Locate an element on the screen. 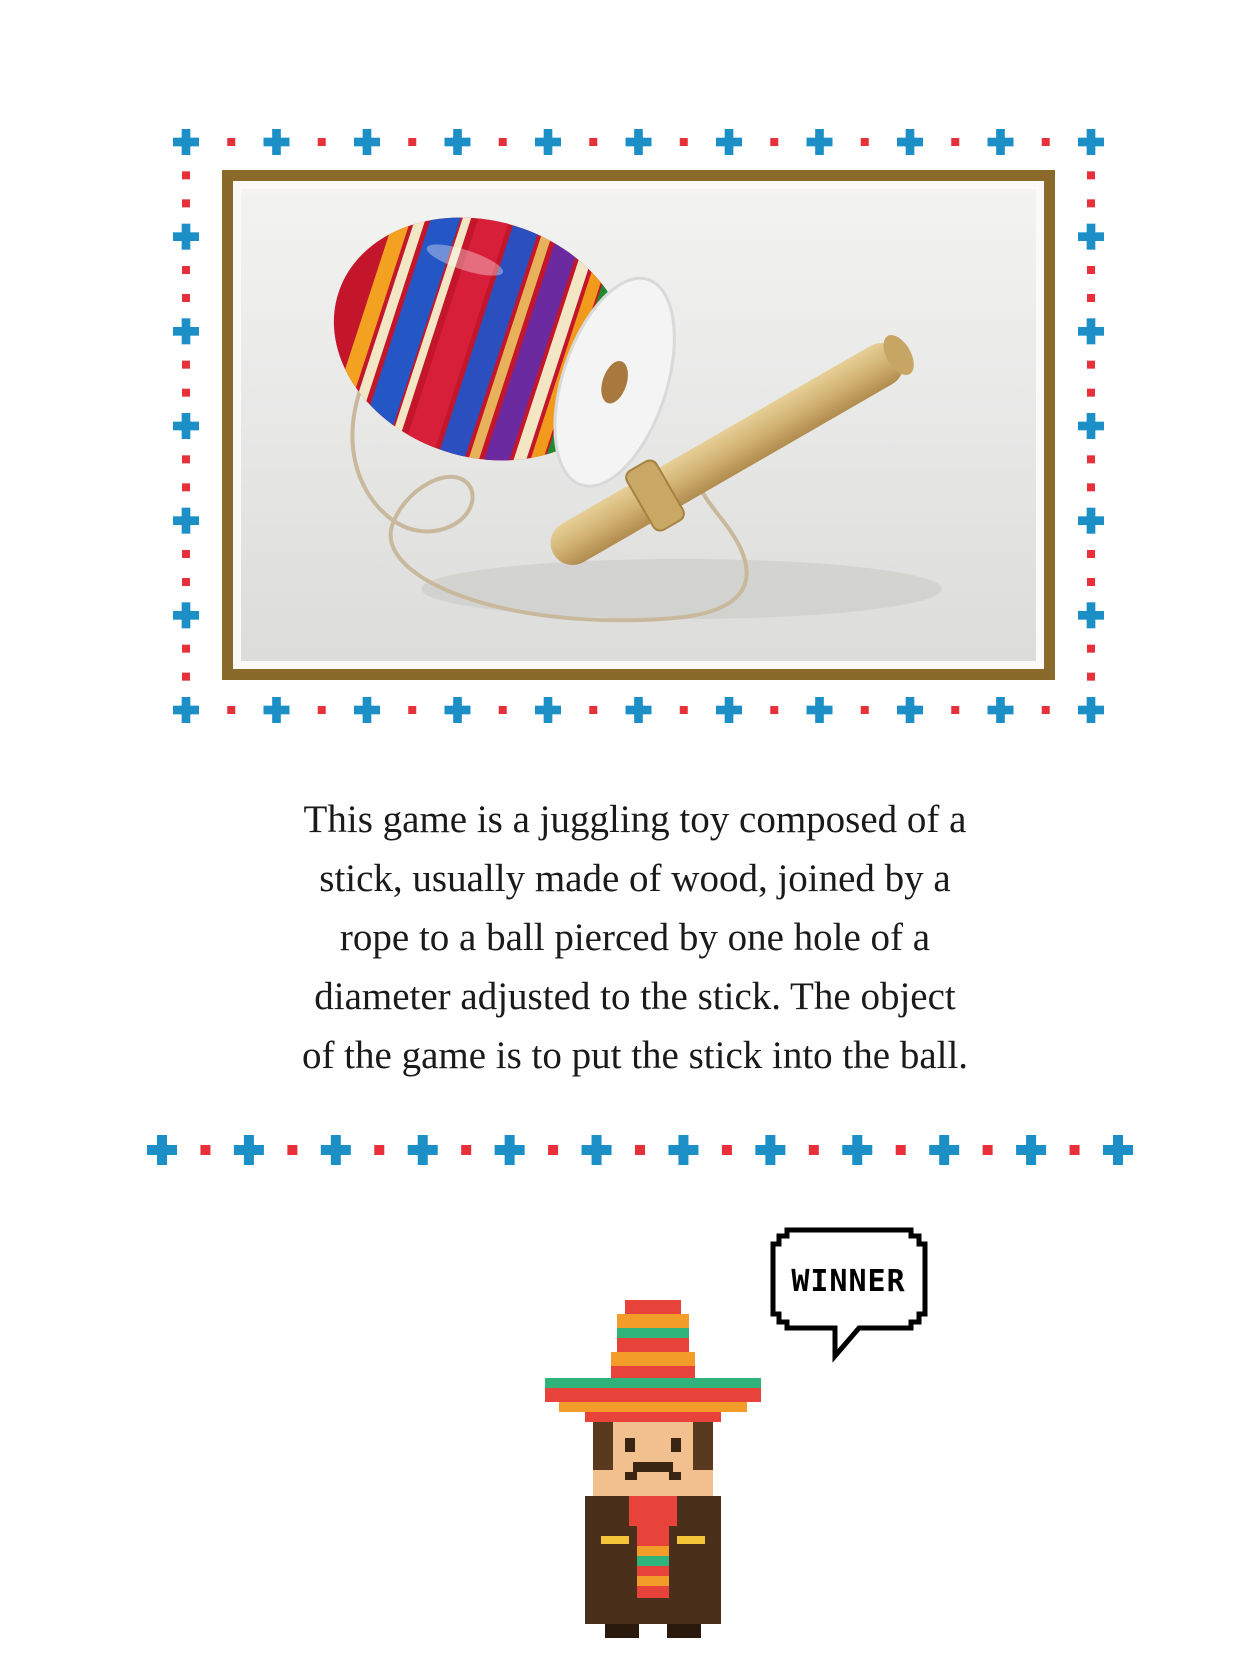 The image size is (1250, 1667). speech-bubble-icon is located at coordinates (849, 1295).